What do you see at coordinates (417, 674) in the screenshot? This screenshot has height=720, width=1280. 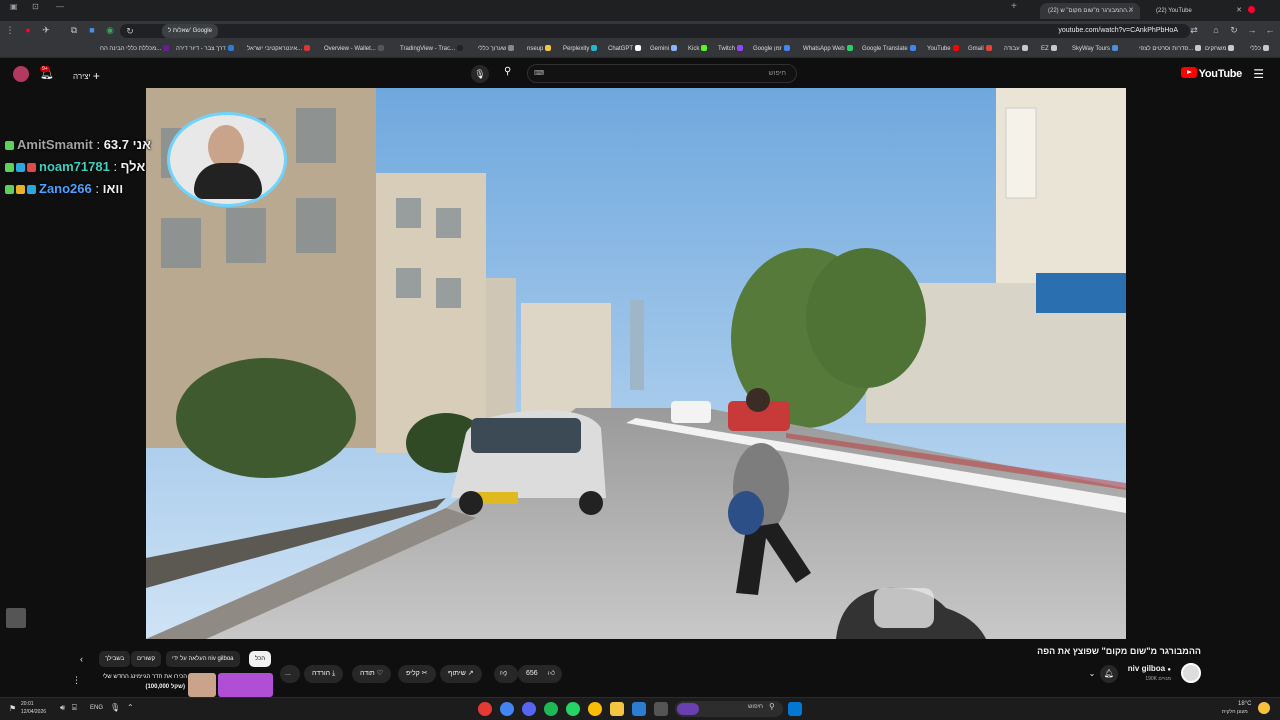 I see `clip-button: קליפ ✂` at bounding box center [417, 674].